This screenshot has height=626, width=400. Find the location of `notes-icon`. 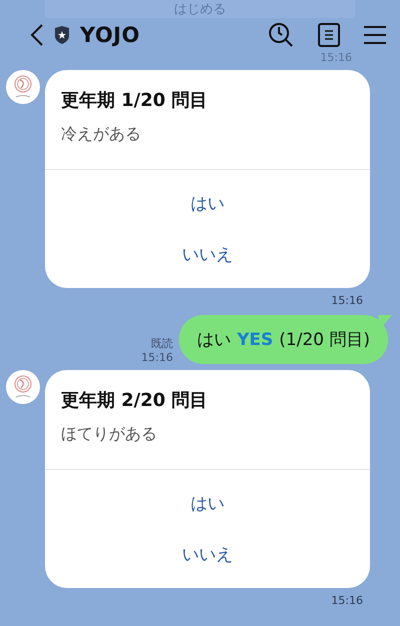

notes-icon is located at coordinates (329, 35).